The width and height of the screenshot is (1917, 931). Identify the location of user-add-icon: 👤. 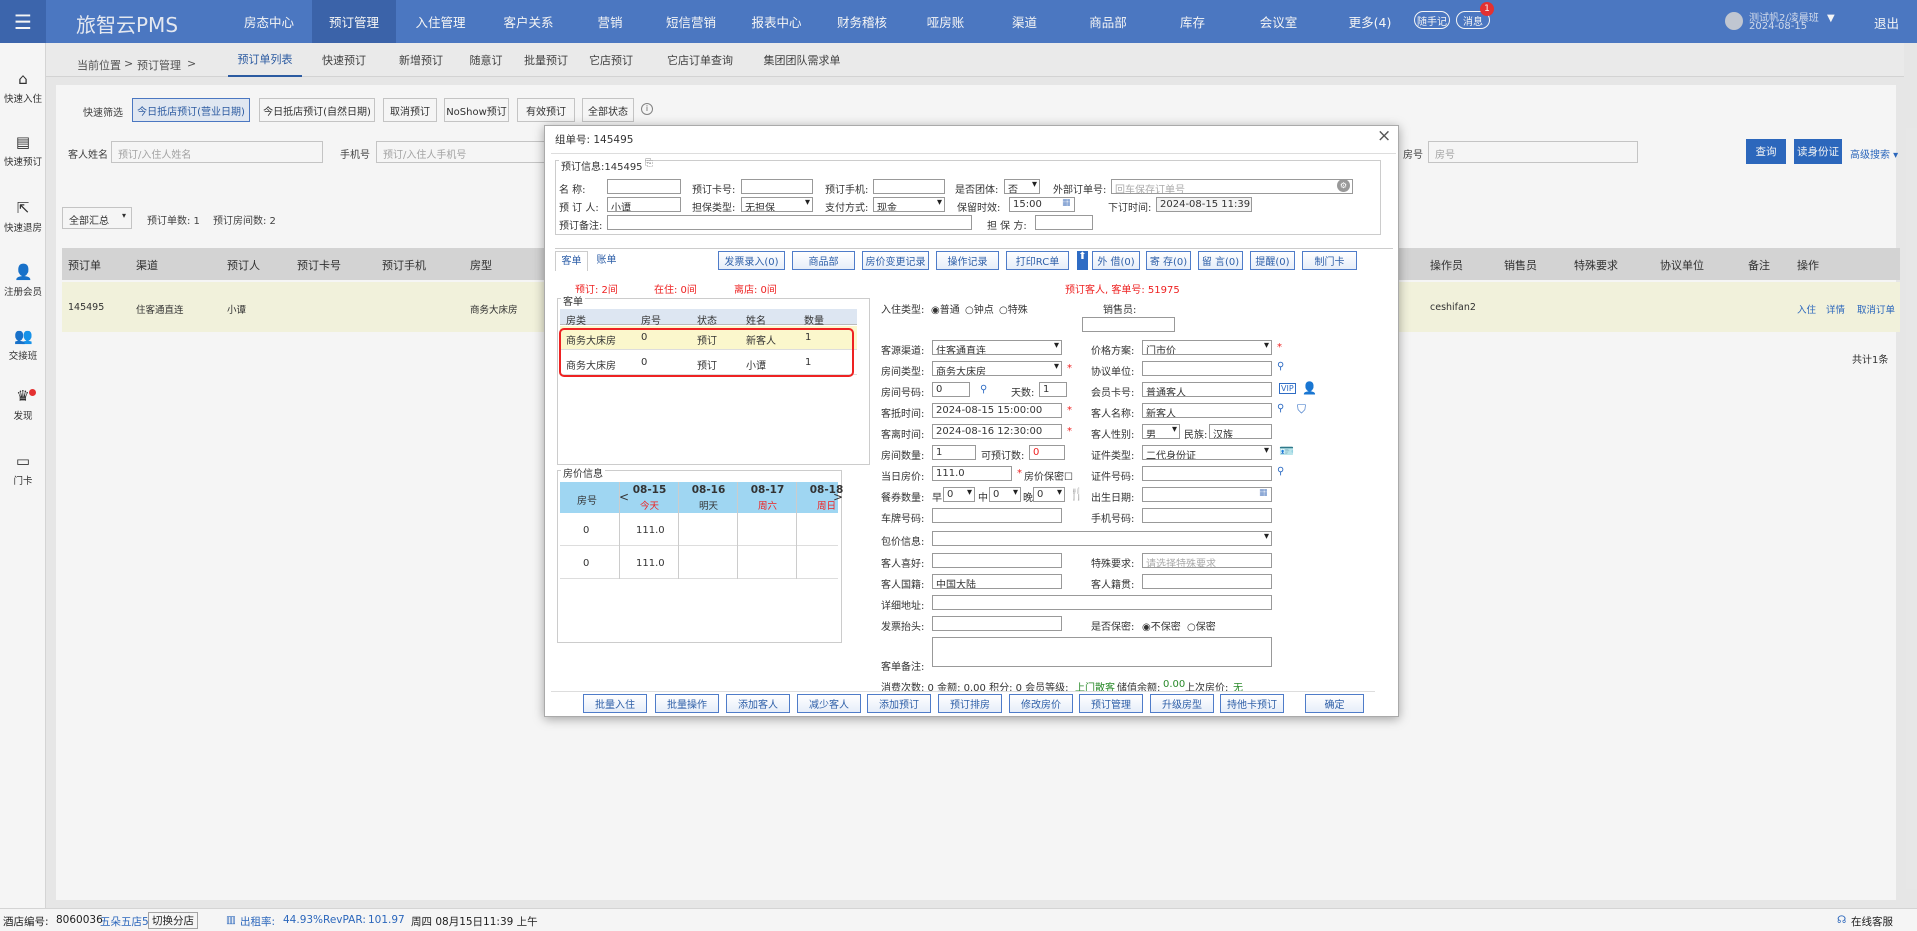
(1309, 388).